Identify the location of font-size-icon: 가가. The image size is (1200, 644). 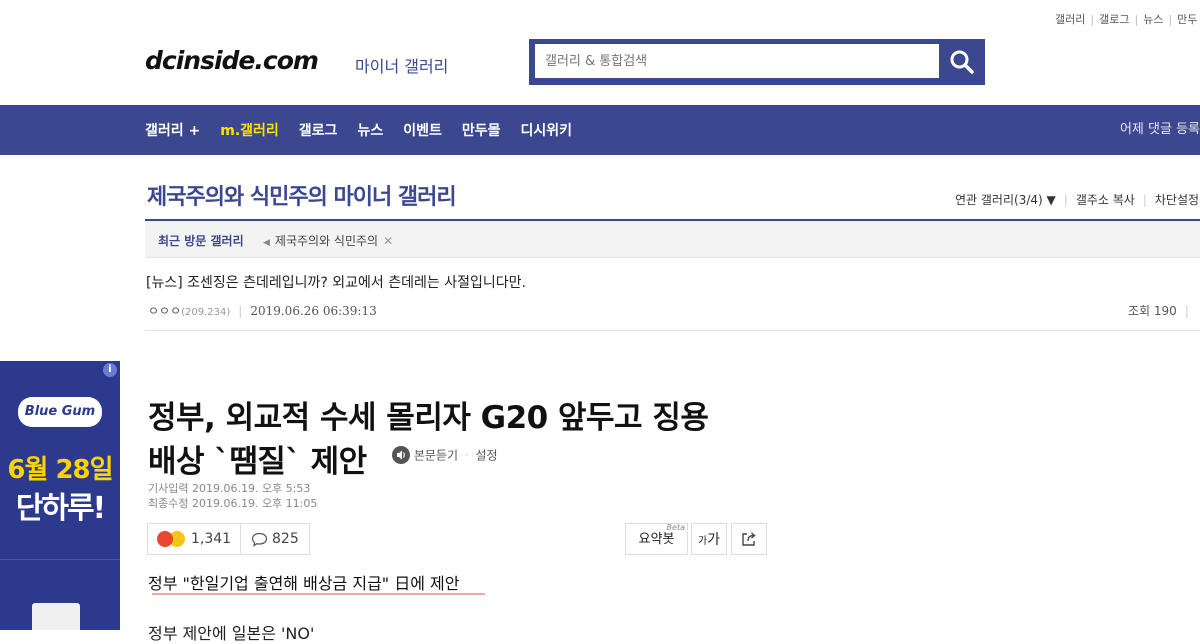
(709, 540).